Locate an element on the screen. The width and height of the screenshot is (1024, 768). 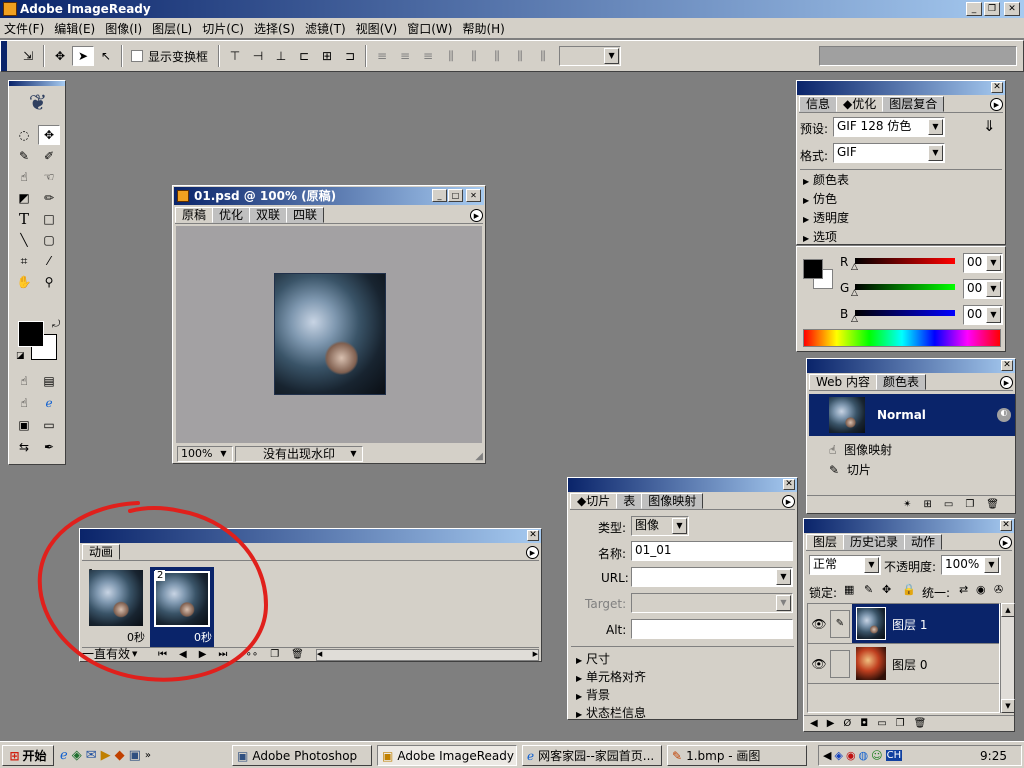
outlook-icon: ✉ is located at coordinates (91, 755).